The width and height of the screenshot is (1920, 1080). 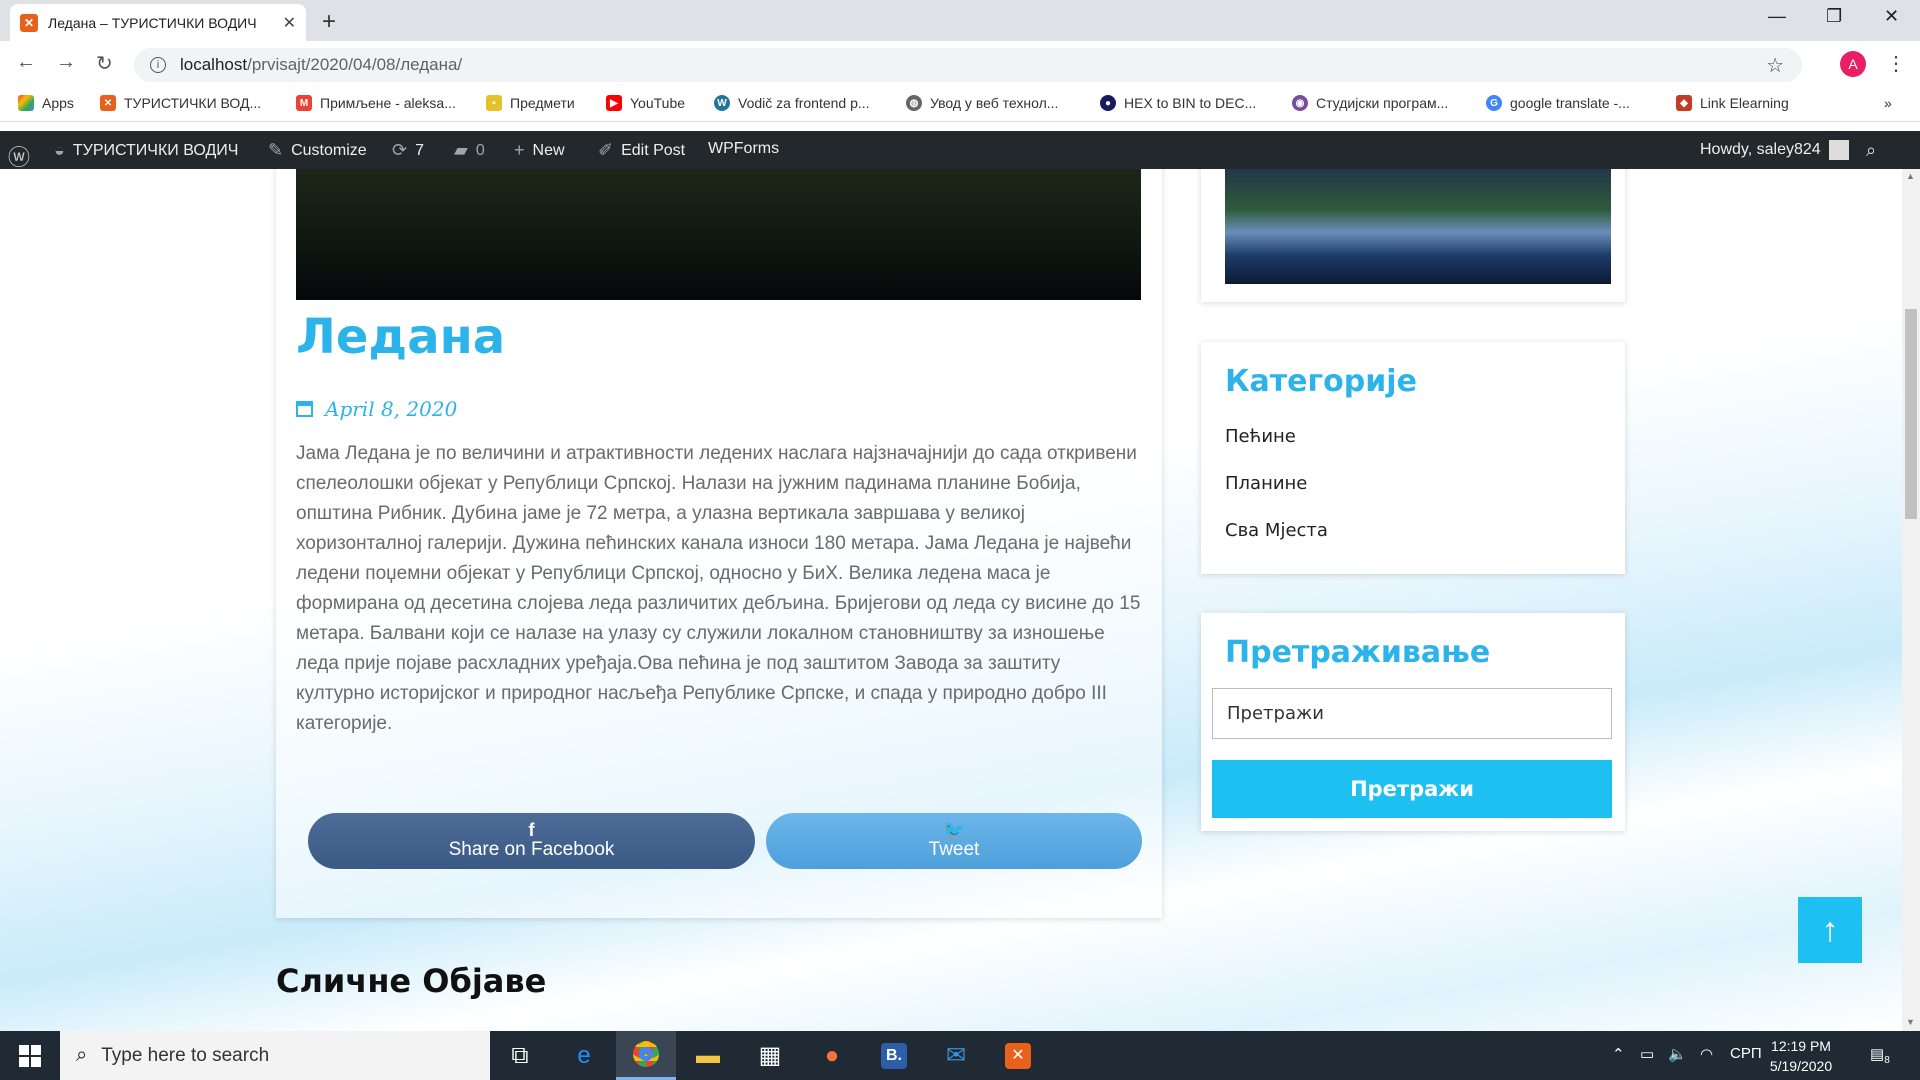 I want to click on share-facebook-button: f Share on Facebook, so click(x=531, y=841).